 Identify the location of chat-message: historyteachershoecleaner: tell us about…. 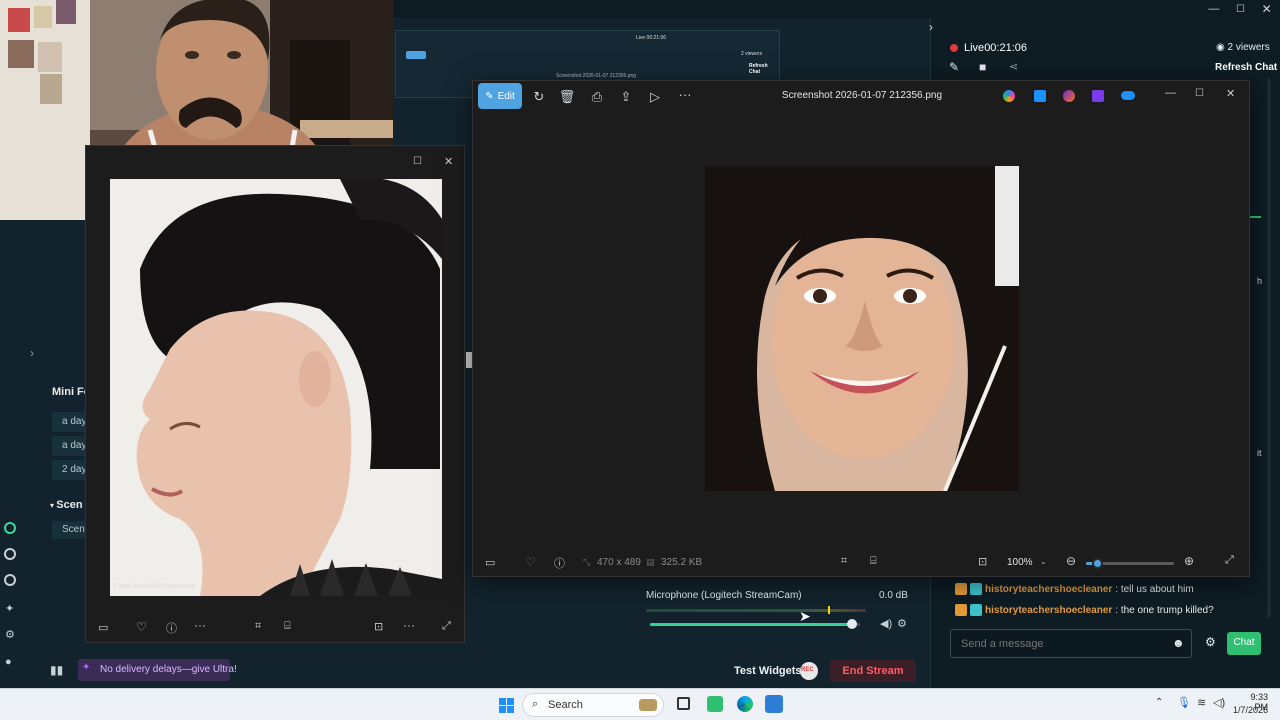
(1074, 589).